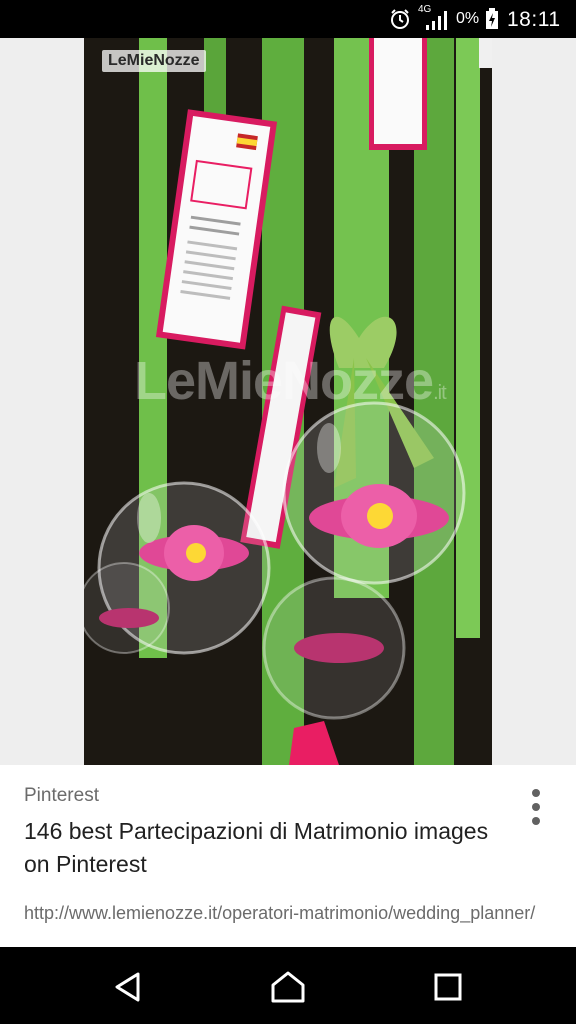 The height and width of the screenshot is (1024, 576). Describe the element at coordinates (61, 796) in the screenshot. I see `result-source: Pinterest` at that location.